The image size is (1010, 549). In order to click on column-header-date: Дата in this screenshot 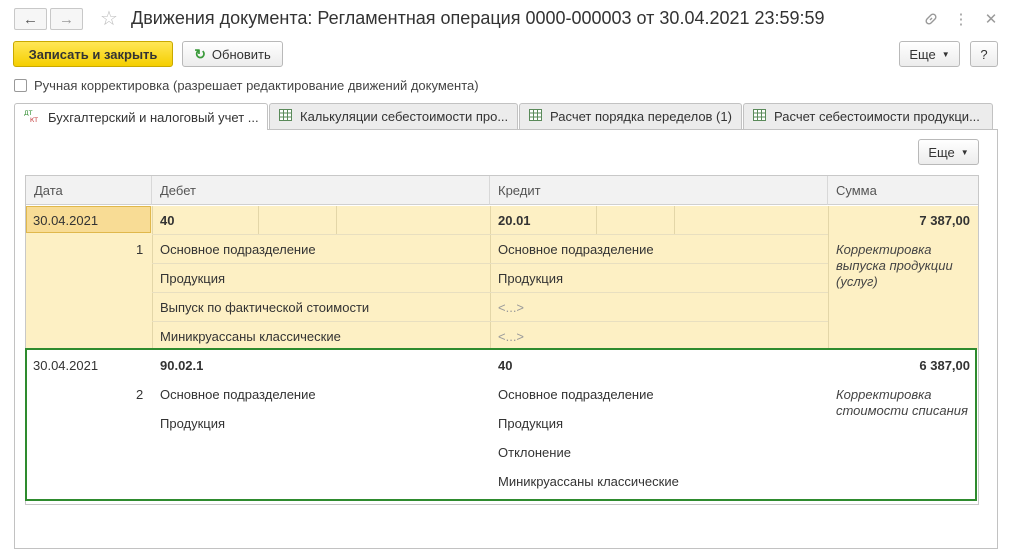, I will do `click(89, 190)`.